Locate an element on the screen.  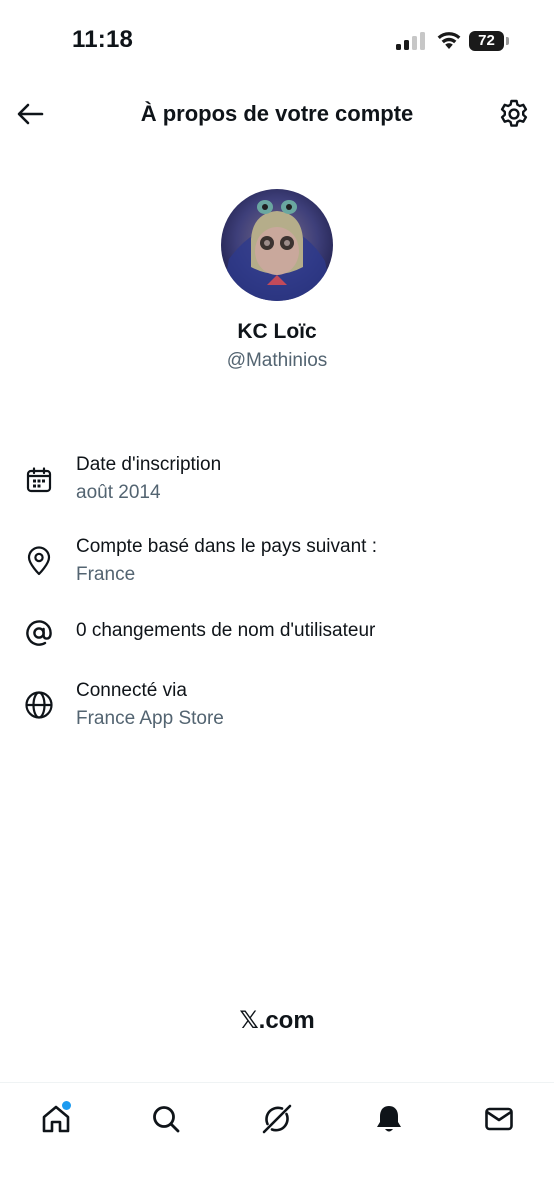
battery-indicator: 72 is located at coordinates (489, 41).